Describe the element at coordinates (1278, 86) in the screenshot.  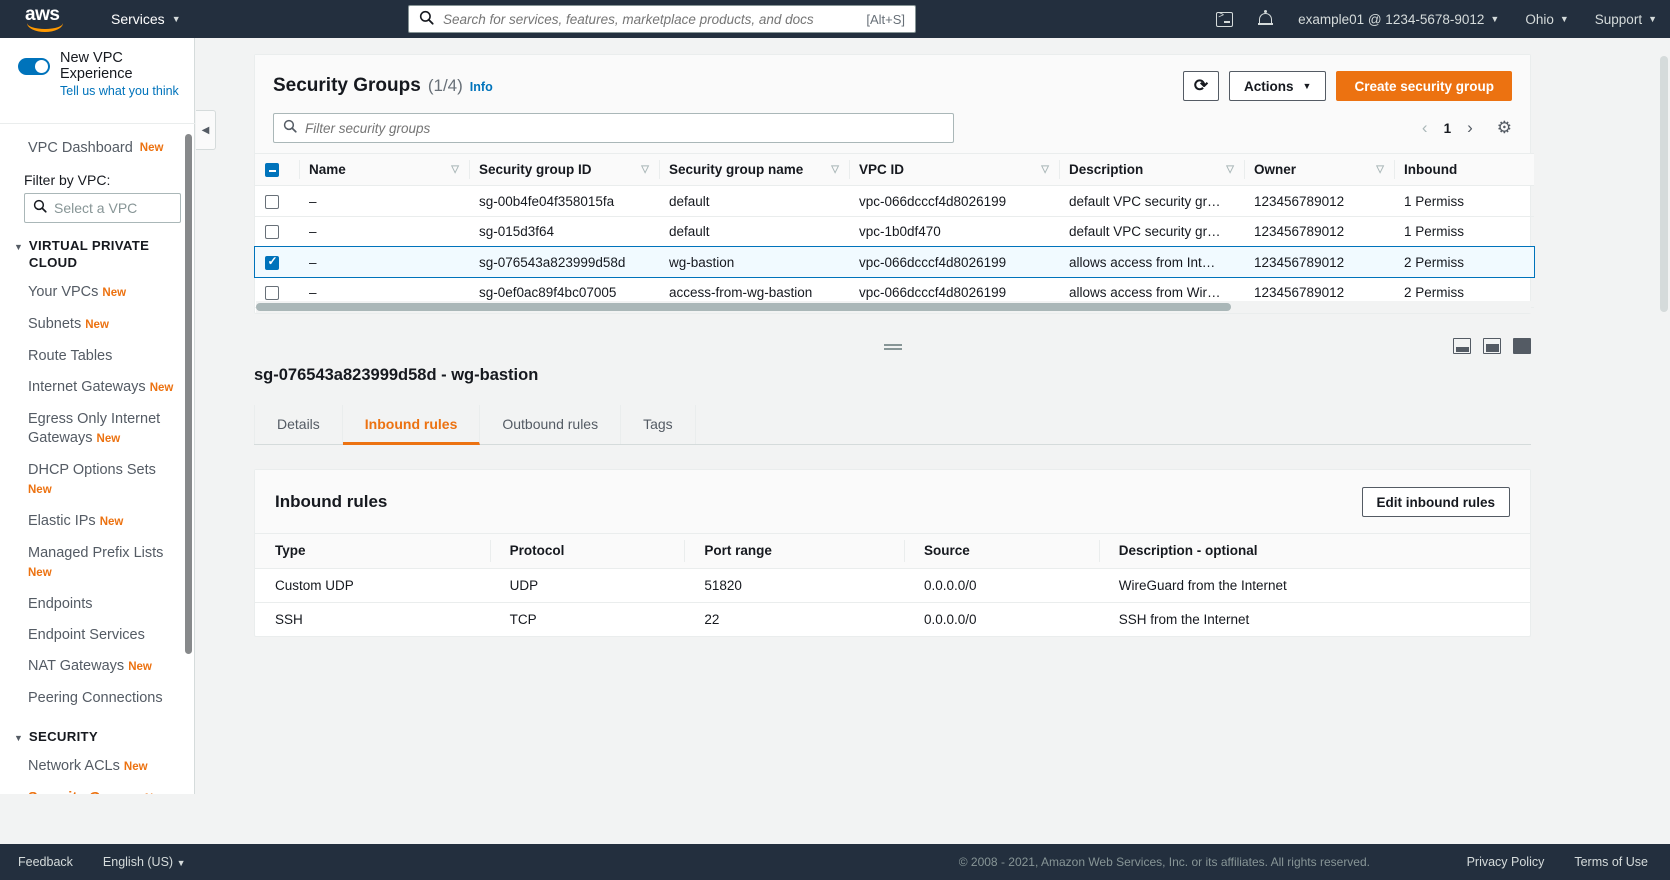
I see `actions-button: Actions ▼` at that location.